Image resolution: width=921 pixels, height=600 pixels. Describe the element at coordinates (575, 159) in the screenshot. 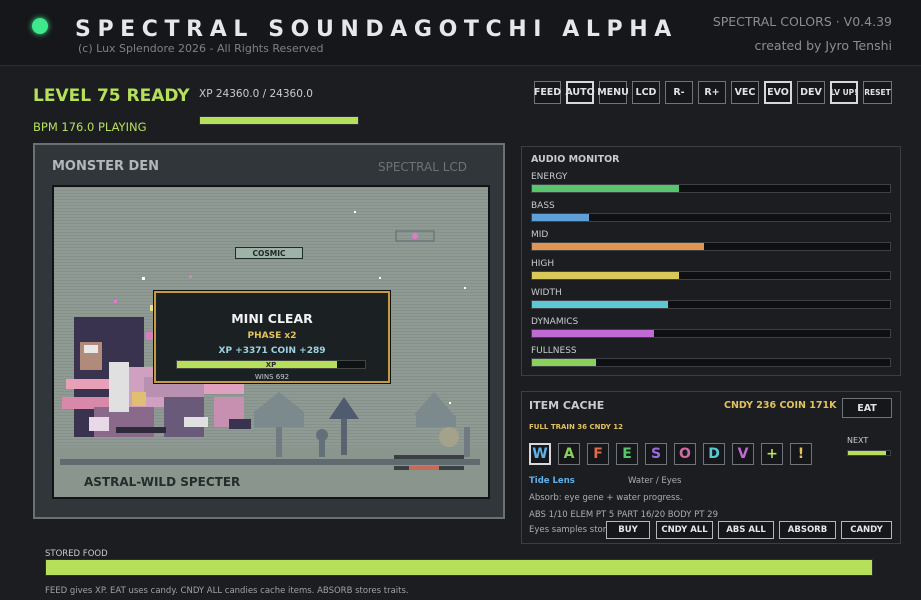

I see `audio-monitor-title: AUDIO MONITOR` at that location.